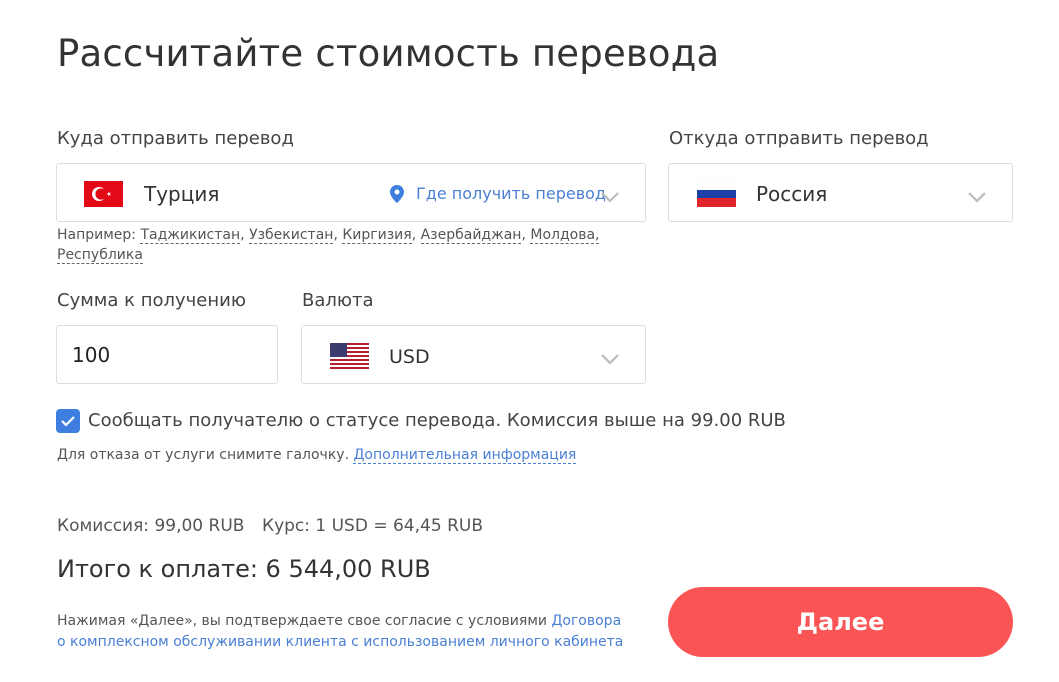 This screenshot has height=682, width=1059. Describe the element at coordinates (351, 192) in the screenshot. I see `destination-country-select: Турция Где получить перевод` at that location.